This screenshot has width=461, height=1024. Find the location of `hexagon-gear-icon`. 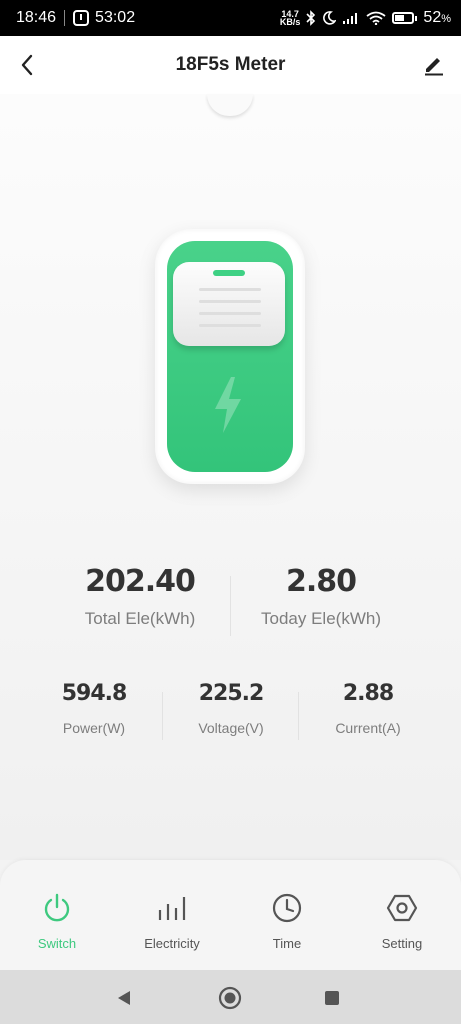

hexagon-gear-icon is located at coordinates (402, 908).